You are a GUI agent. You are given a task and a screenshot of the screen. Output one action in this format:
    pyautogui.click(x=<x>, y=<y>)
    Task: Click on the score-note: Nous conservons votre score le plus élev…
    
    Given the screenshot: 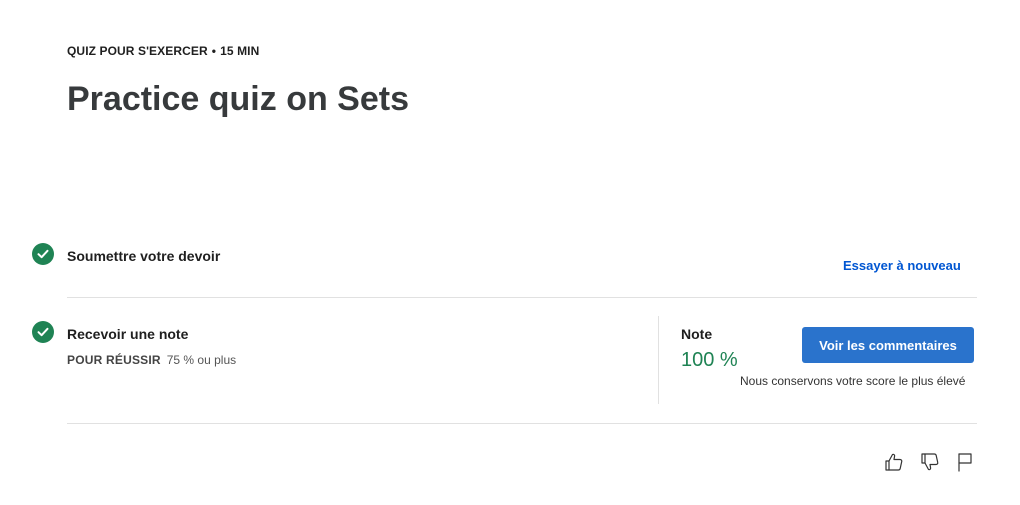 What is the action you would take?
    pyautogui.click(x=853, y=381)
    